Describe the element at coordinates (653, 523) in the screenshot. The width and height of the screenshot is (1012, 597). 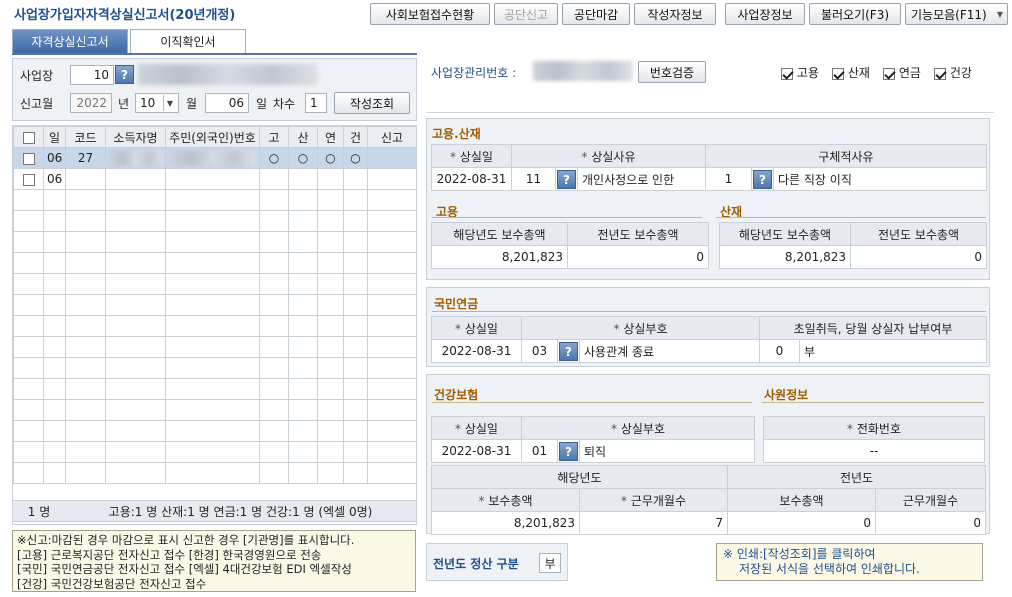
I see `health-cur-months: 7` at that location.